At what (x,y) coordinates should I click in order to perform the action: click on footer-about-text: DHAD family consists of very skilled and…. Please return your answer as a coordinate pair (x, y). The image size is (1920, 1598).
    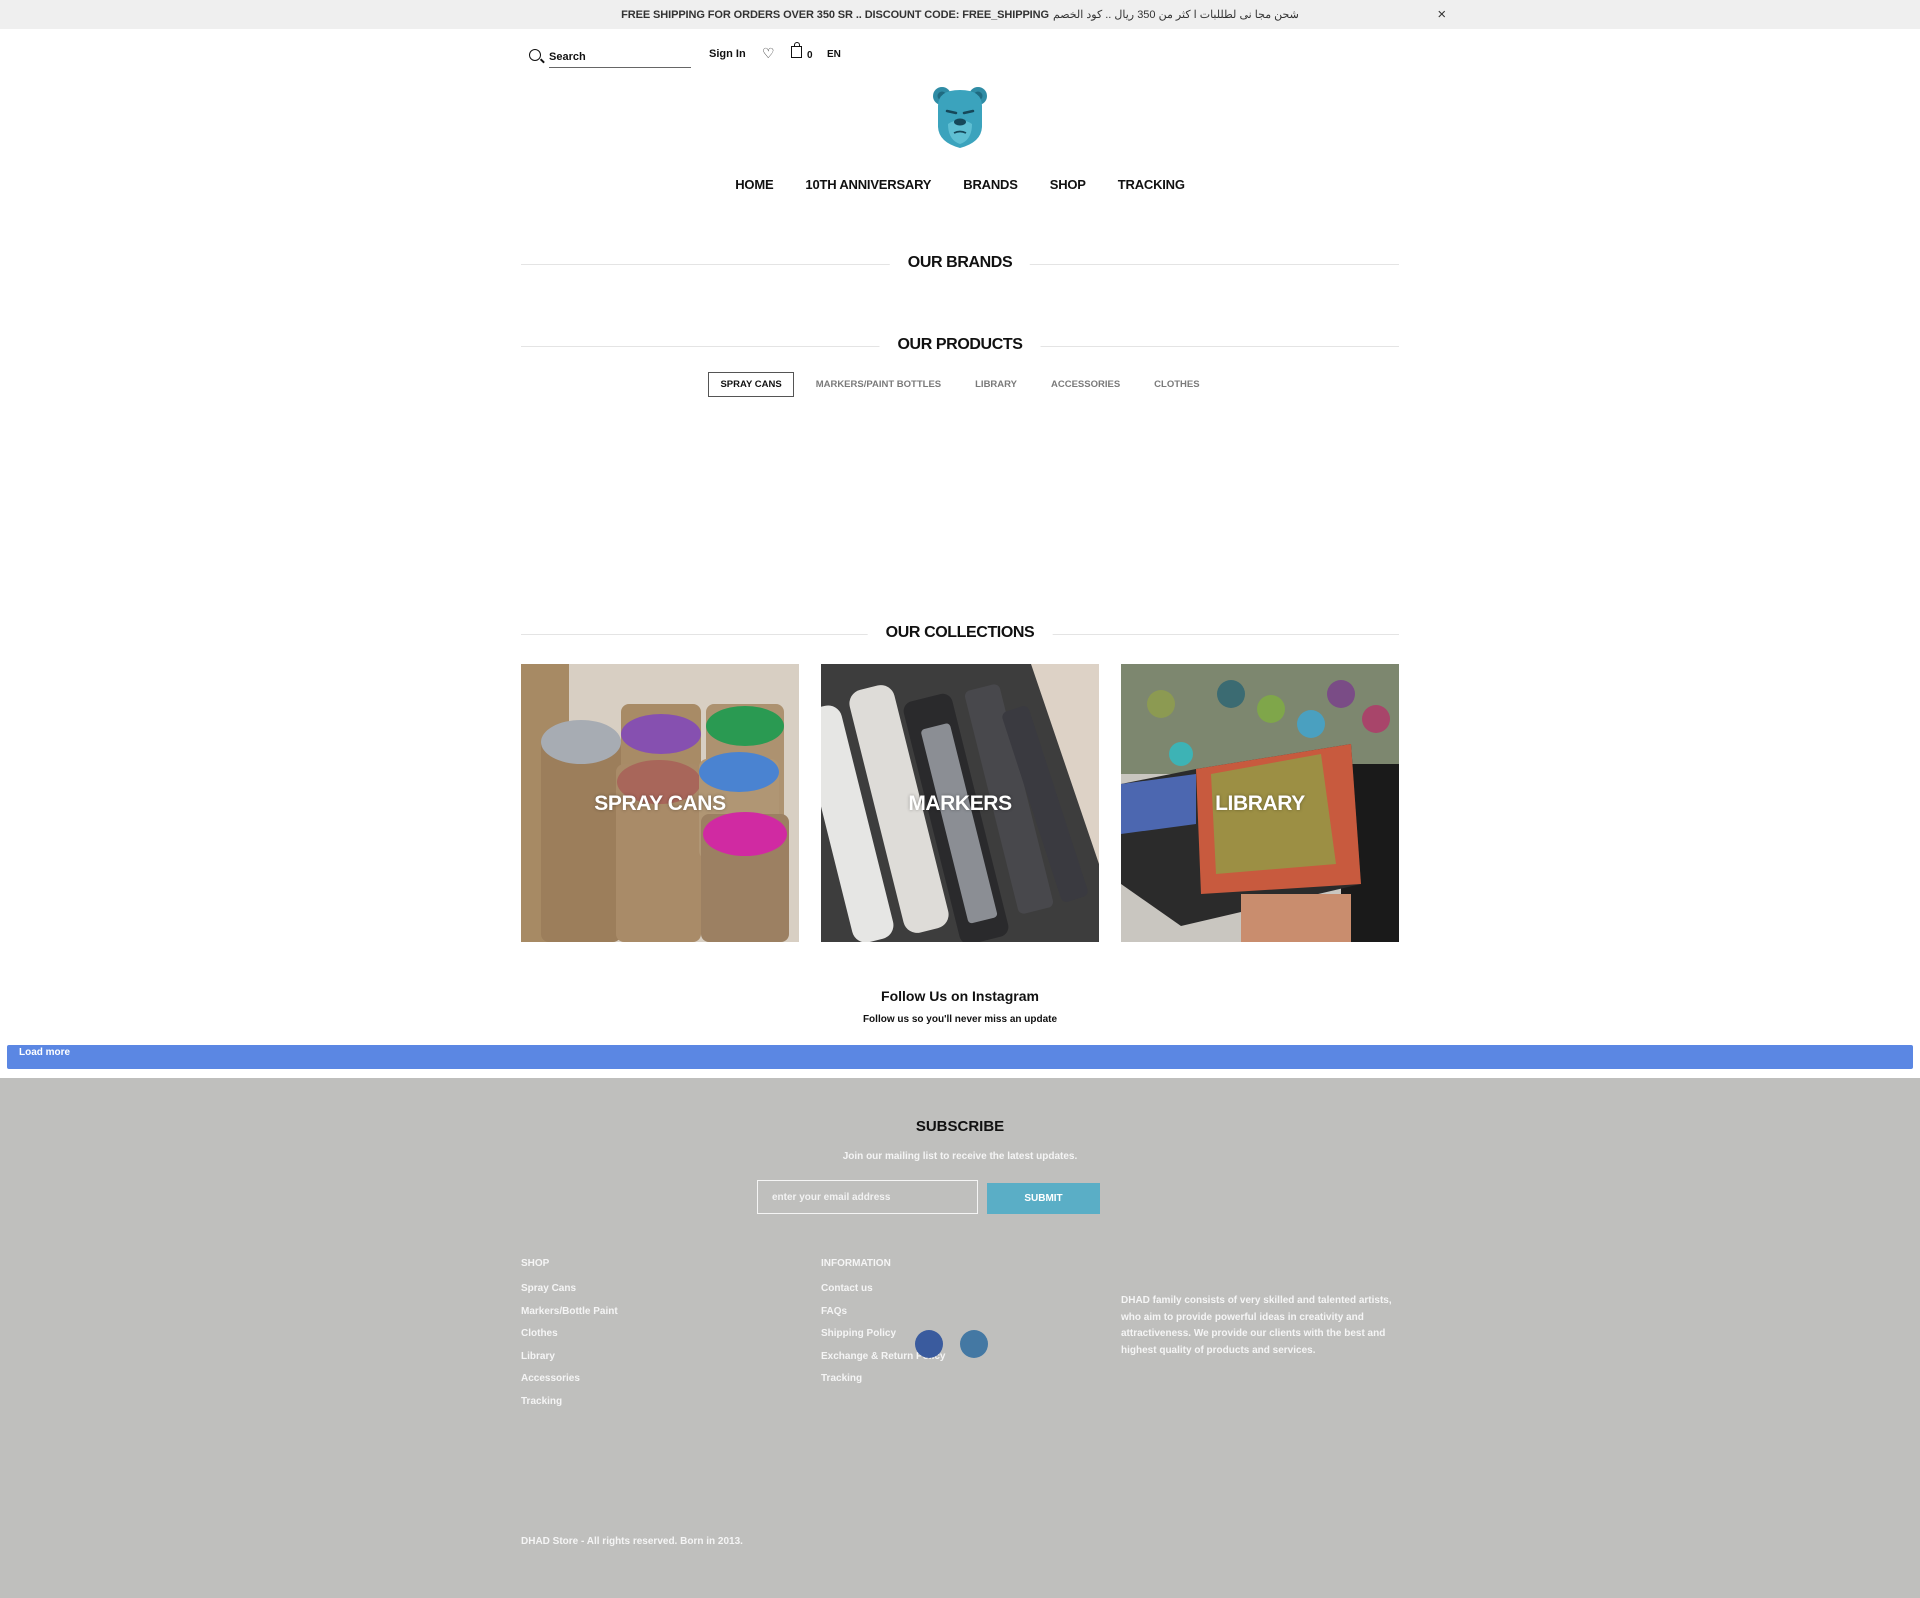
    Looking at the image, I should click on (1256, 1325).